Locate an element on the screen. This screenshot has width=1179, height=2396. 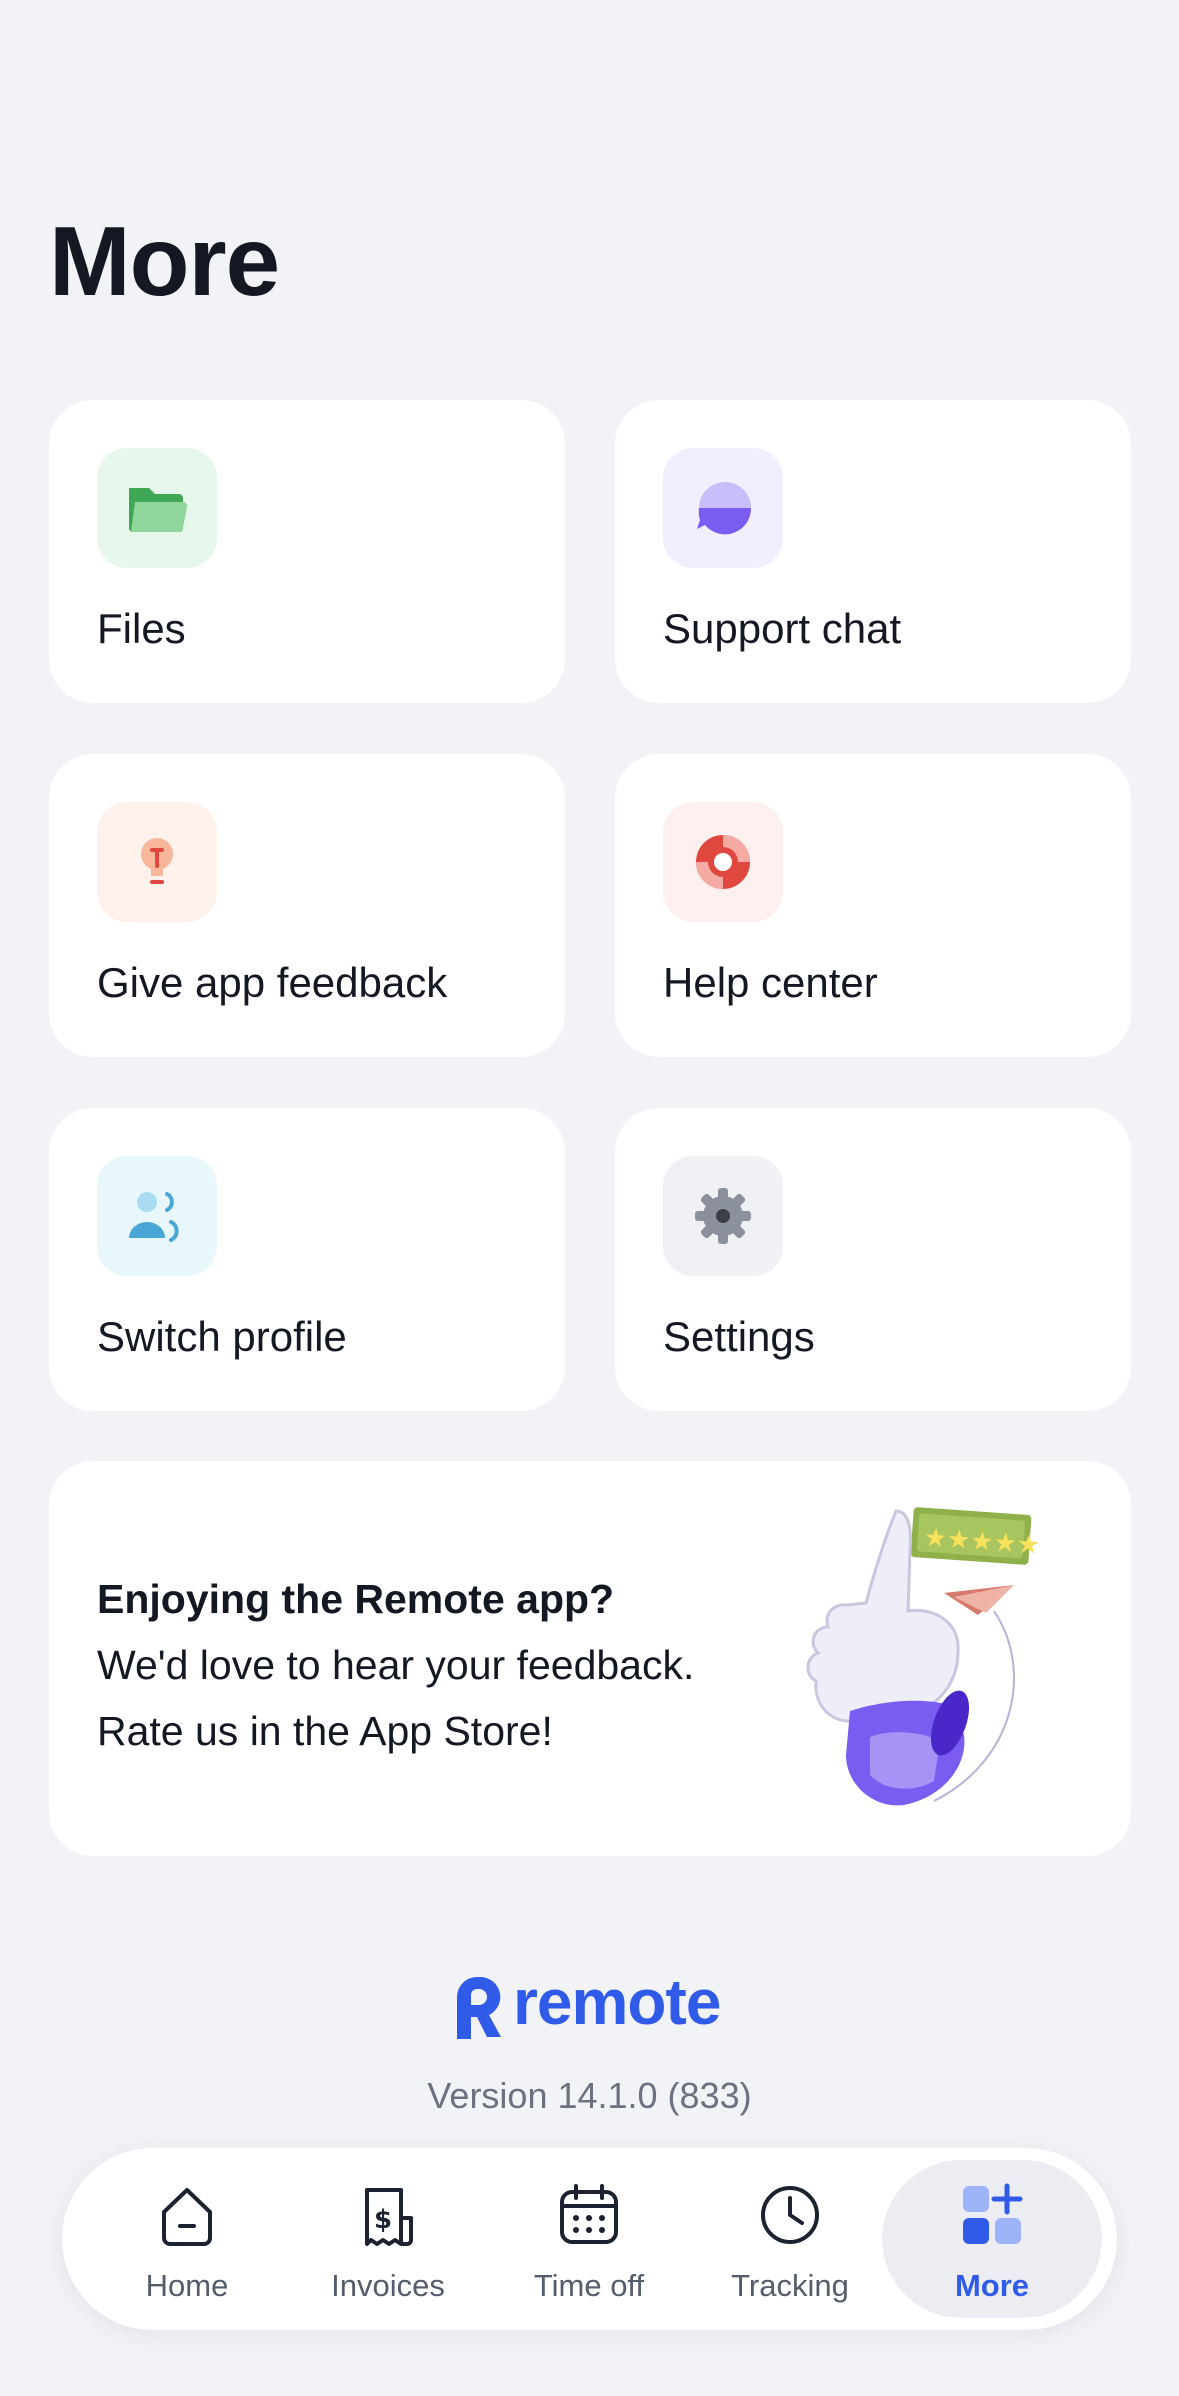
tab-tracking: Tracking is located at coordinates (790, 2239).